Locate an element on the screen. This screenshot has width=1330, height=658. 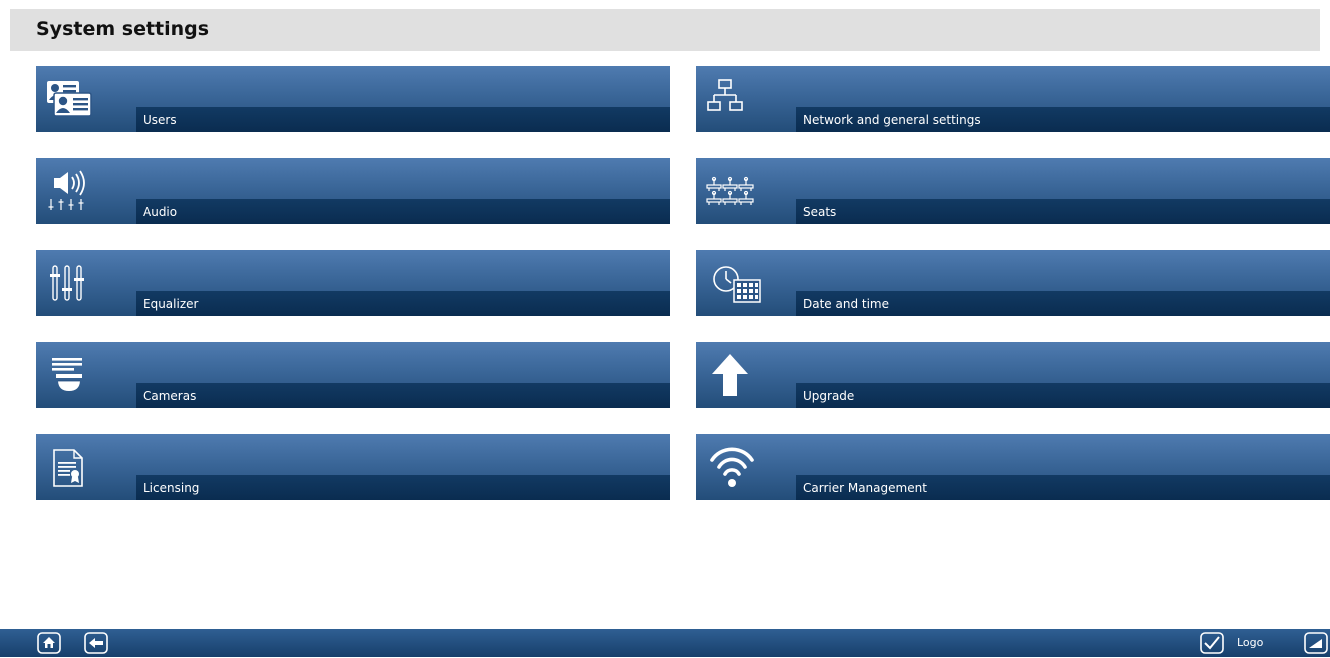
tile-users: Users is located at coordinates (353, 99).